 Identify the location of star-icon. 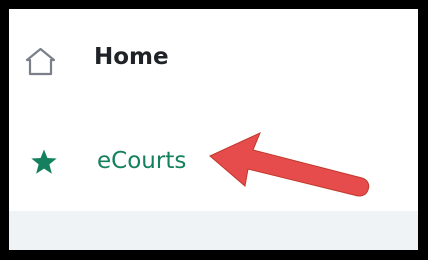
(44, 161).